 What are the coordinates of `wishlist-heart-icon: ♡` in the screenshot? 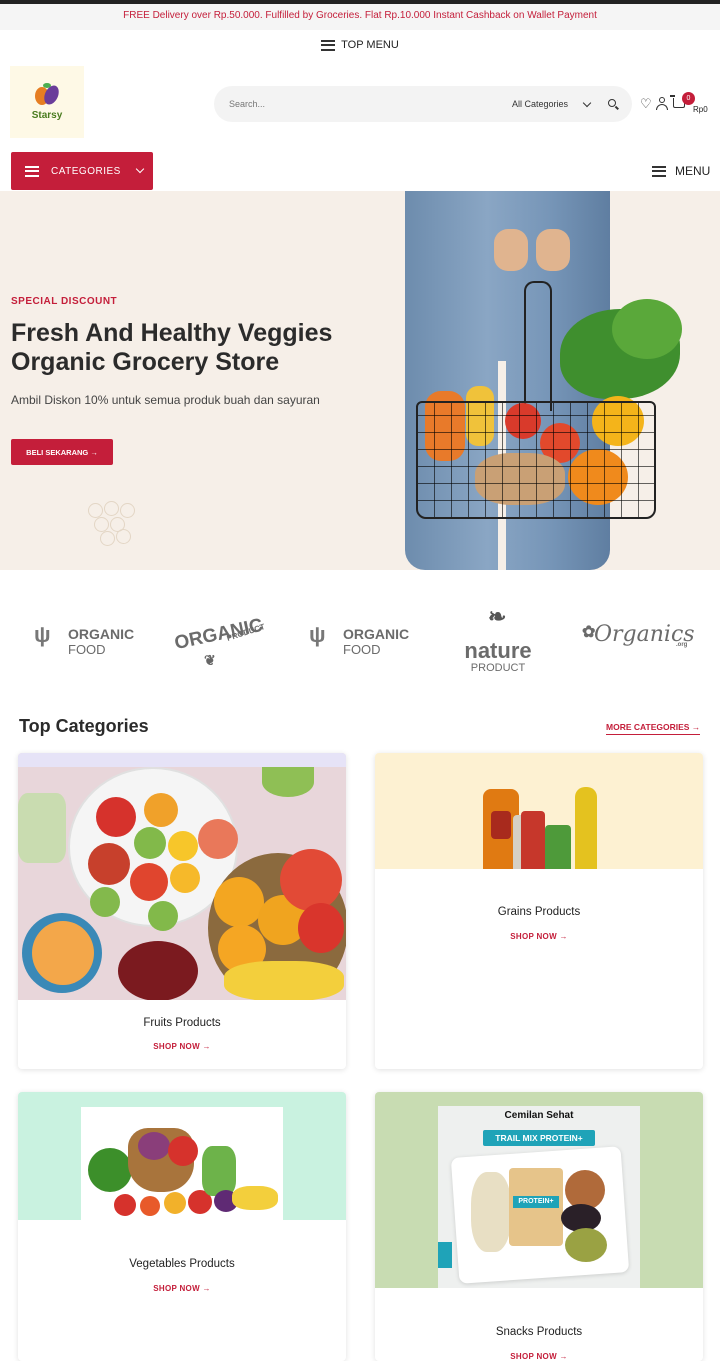 It's located at (646, 104).